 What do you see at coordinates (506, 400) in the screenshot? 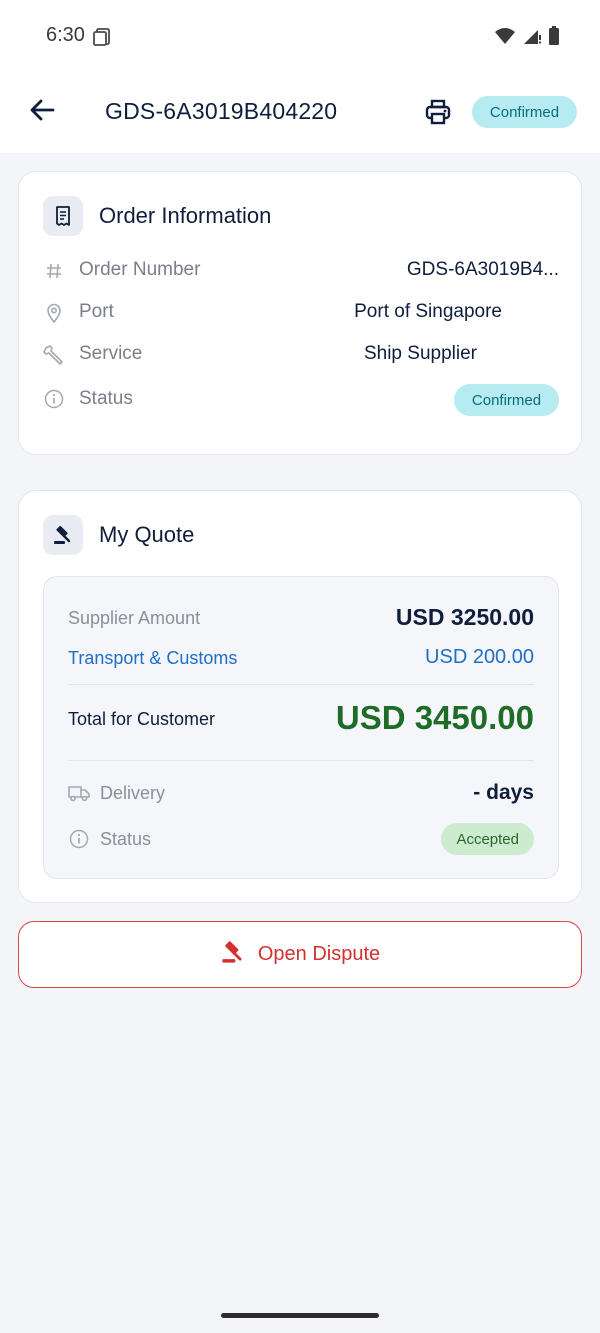
I see `order-status-badge: Confirmed` at bounding box center [506, 400].